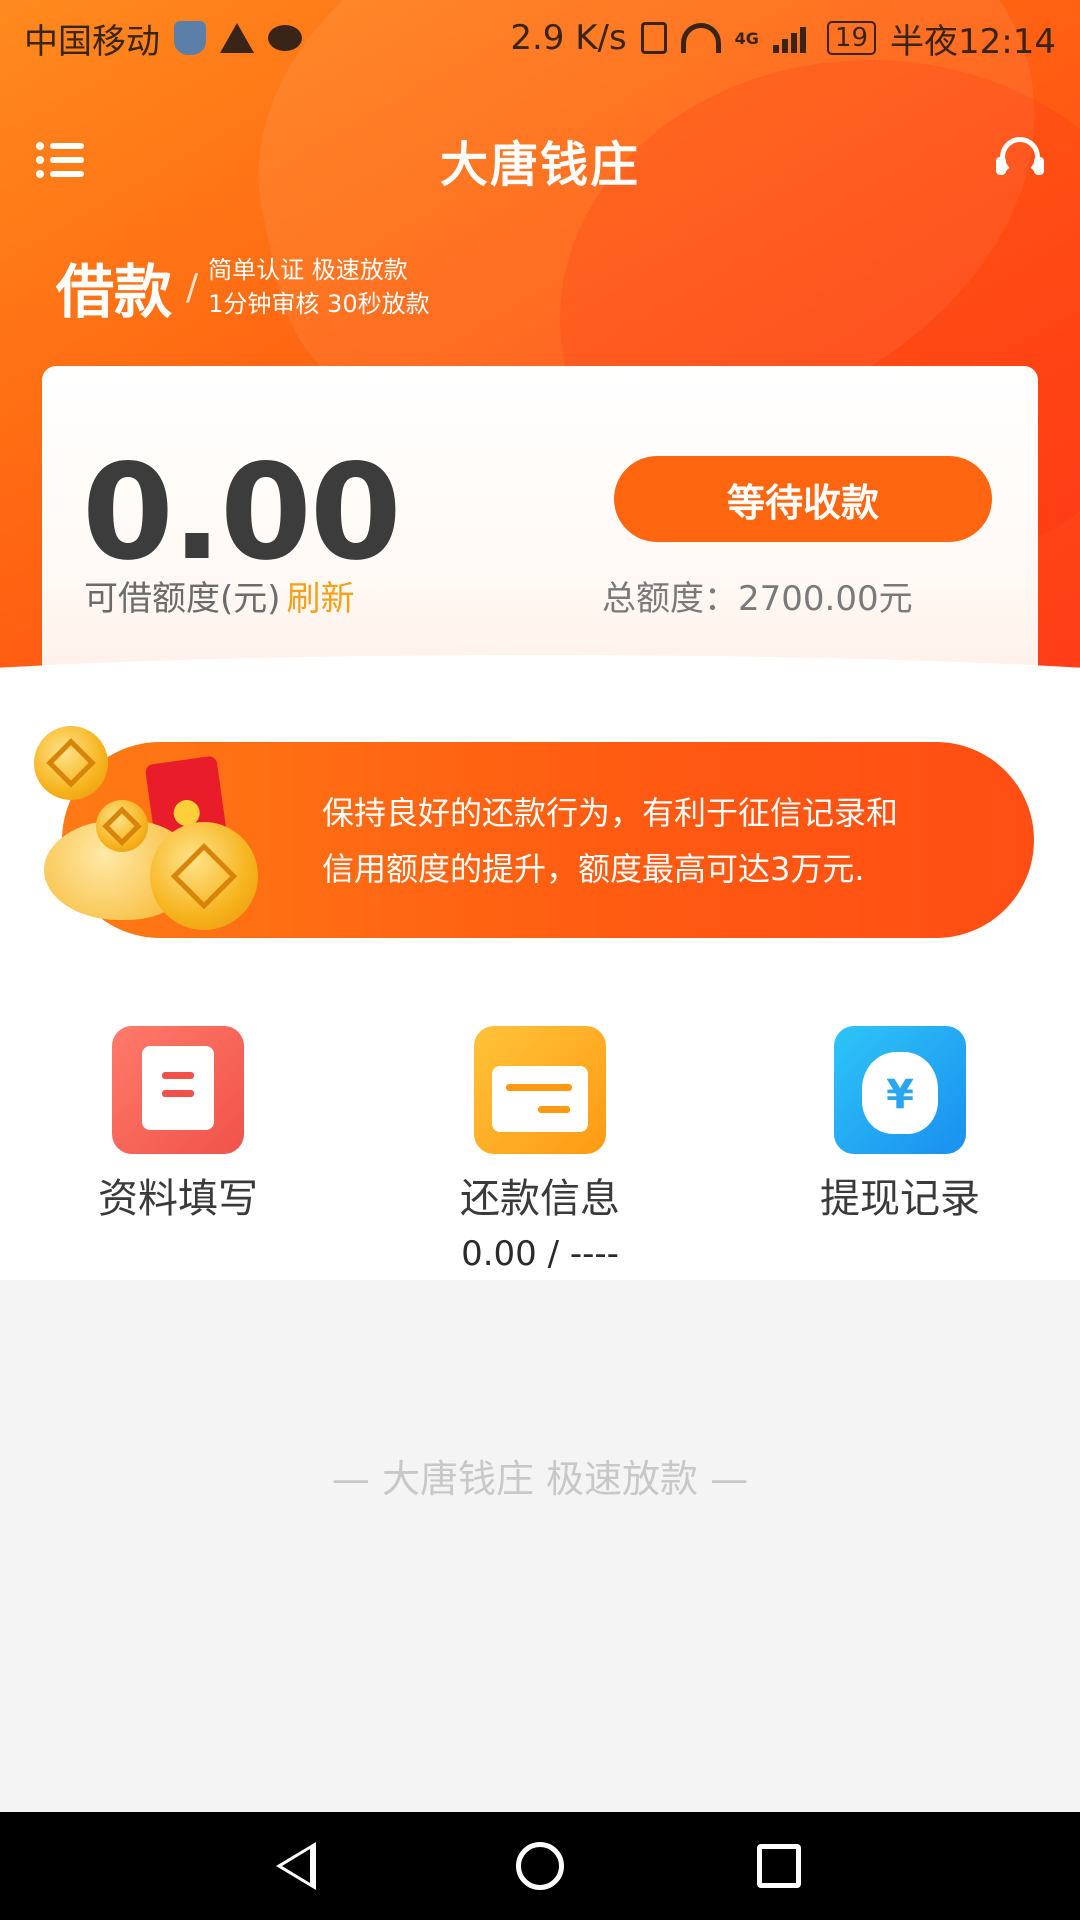 This screenshot has width=1080, height=1920. Describe the element at coordinates (60, 160) in the screenshot. I see `menu-icon` at that location.